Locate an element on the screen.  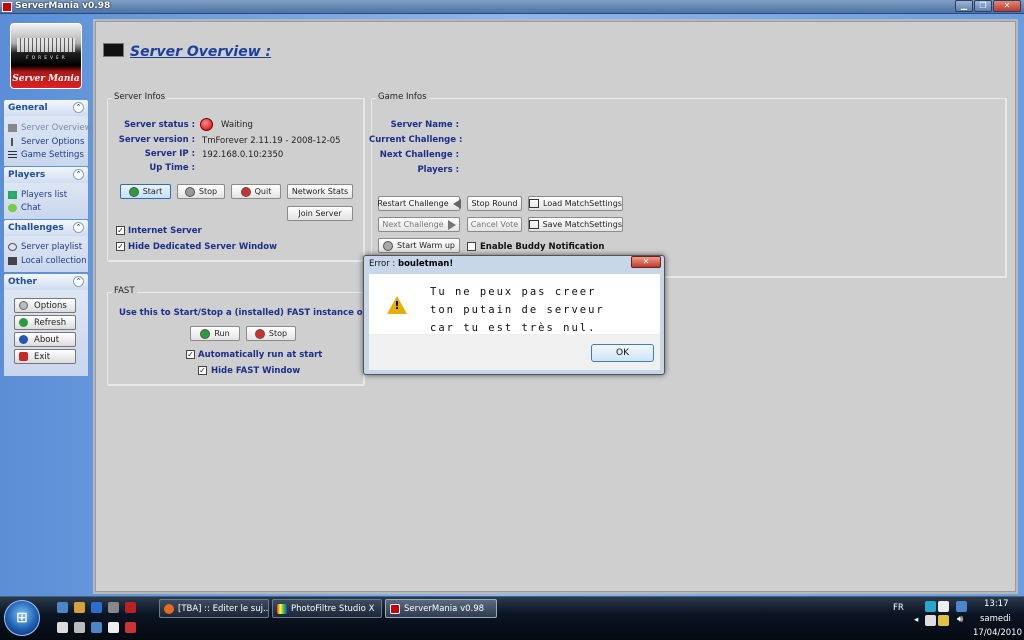
sidebar-other-body: Options Refresh About Exit is located at coordinates (46, 333).